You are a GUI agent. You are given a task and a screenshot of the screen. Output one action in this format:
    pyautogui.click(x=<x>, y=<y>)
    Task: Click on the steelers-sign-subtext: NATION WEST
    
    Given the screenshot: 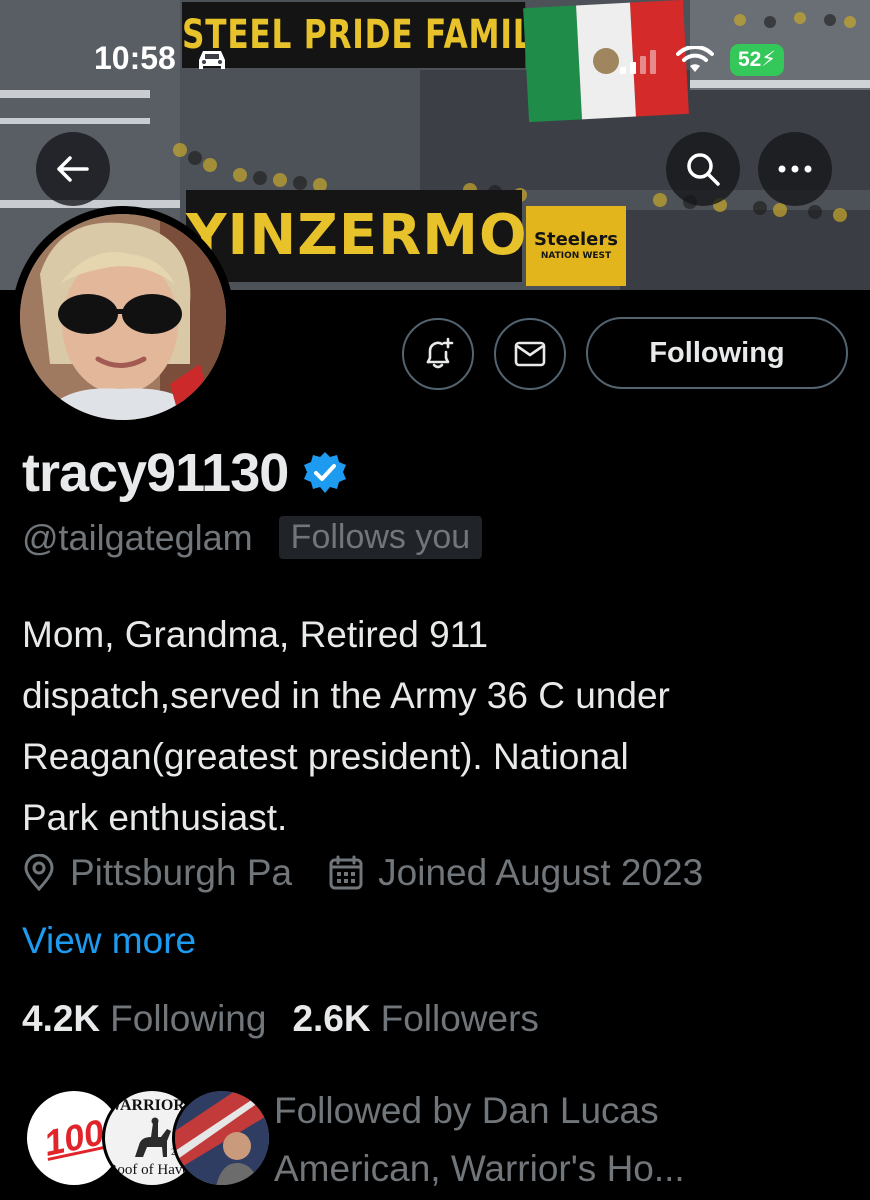 What is the action you would take?
    pyautogui.click(x=576, y=256)
    